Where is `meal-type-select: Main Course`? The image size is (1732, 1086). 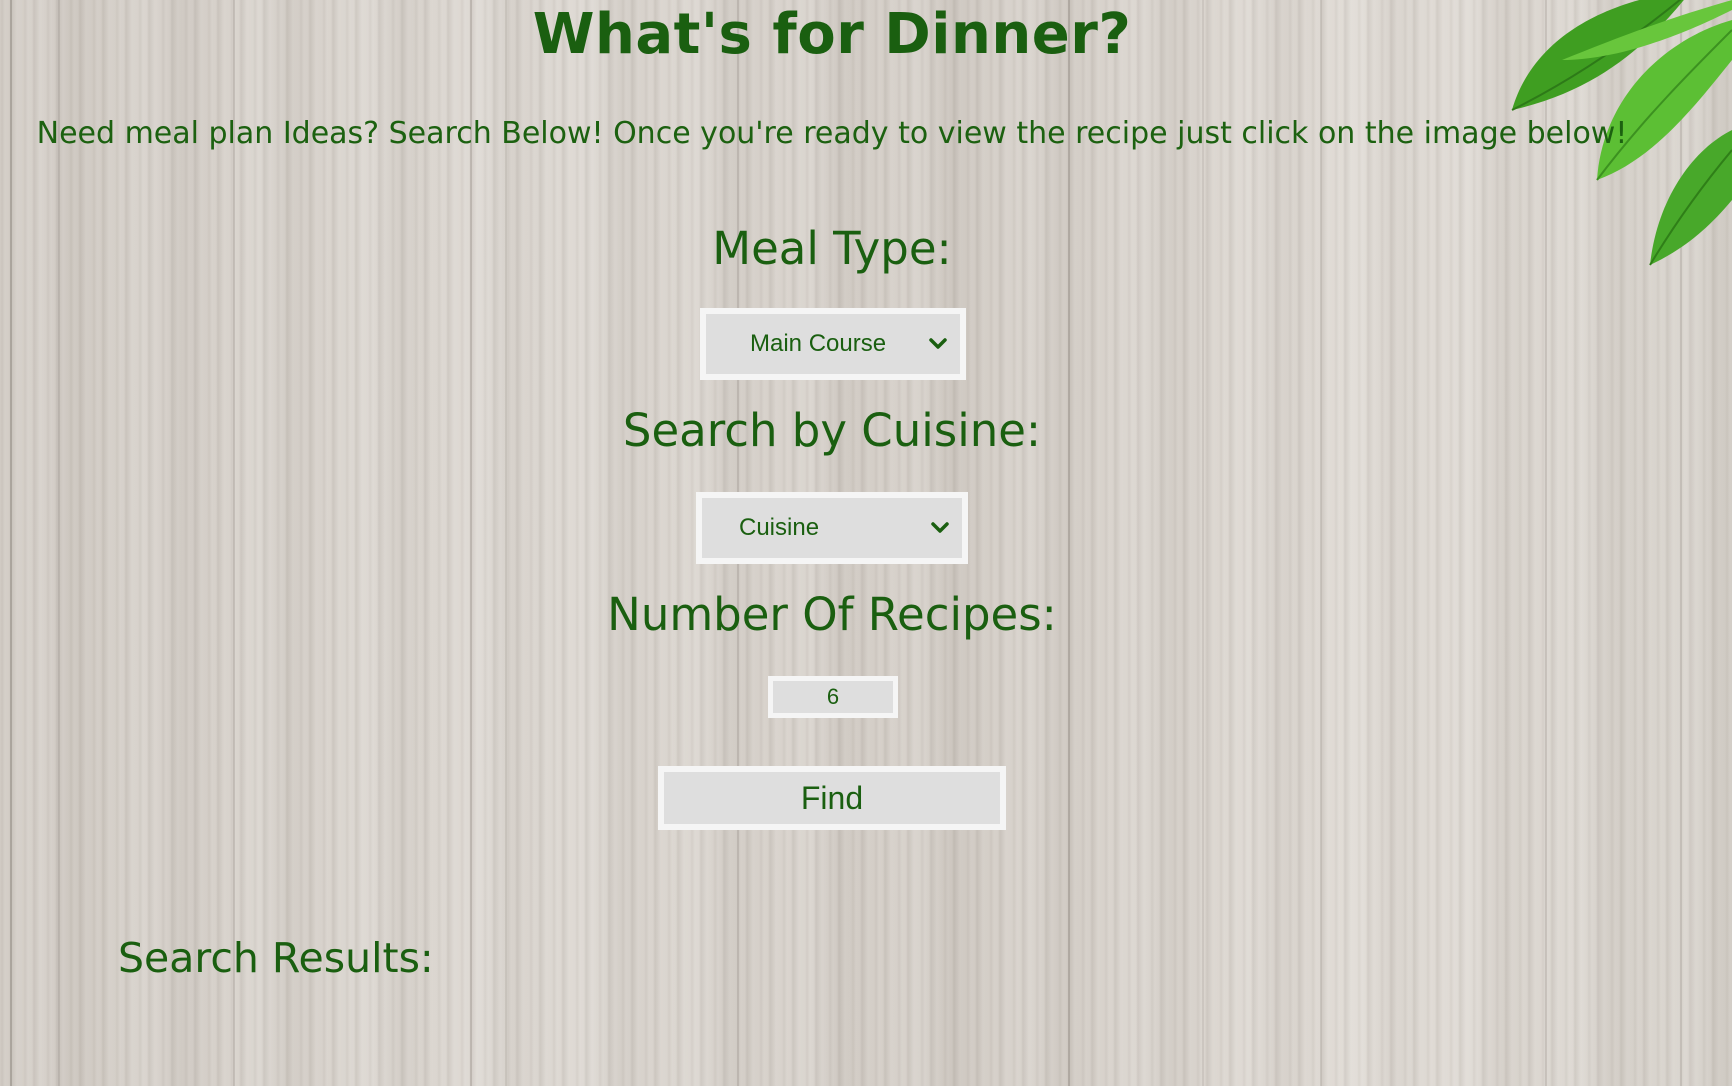 meal-type-select: Main Course is located at coordinates (833, 344).